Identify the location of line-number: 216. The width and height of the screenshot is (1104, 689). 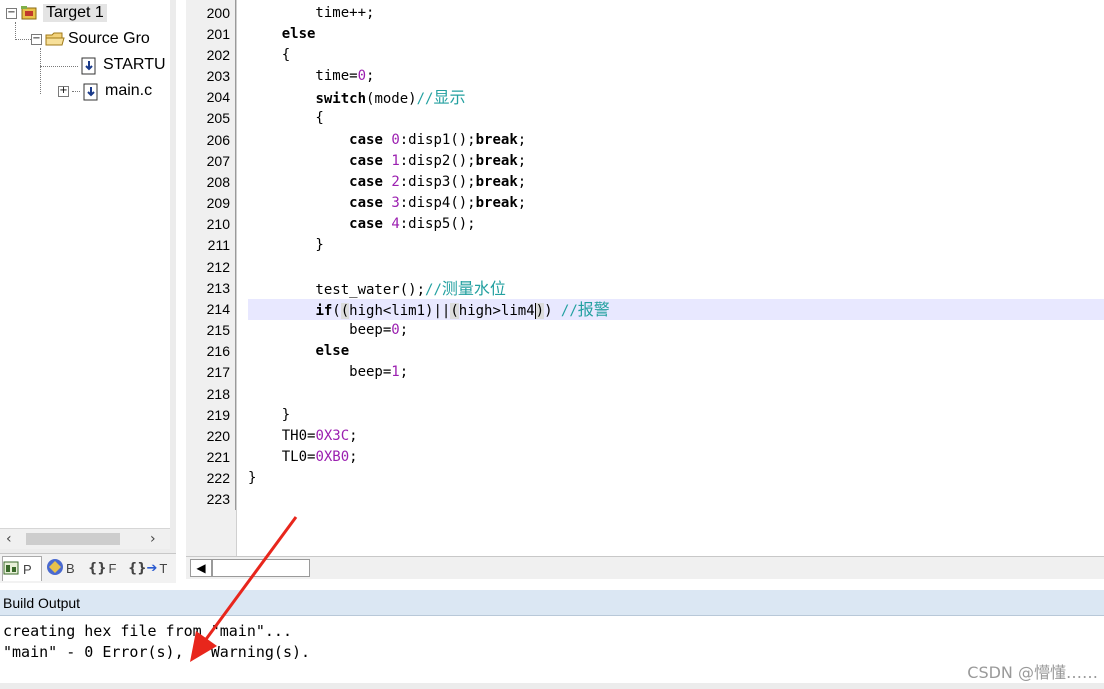
(218, 351).